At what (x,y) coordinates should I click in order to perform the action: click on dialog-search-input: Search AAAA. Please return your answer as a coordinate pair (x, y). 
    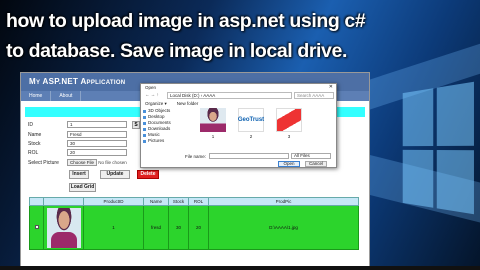
    Looking at the image, I should click on (314, 95).